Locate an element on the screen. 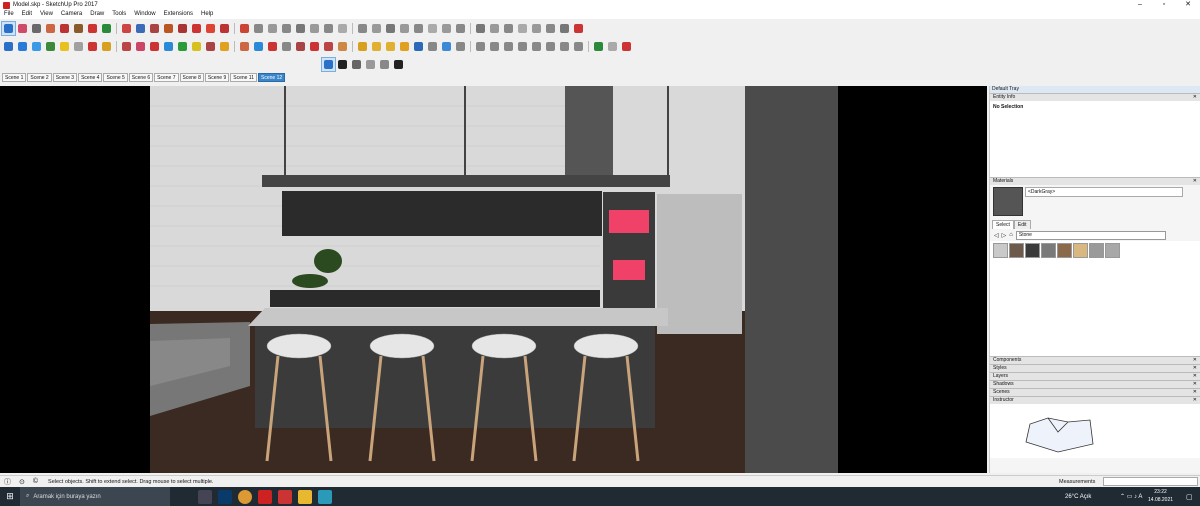  menu-tools: Tools is located at coordinates (119, 14).